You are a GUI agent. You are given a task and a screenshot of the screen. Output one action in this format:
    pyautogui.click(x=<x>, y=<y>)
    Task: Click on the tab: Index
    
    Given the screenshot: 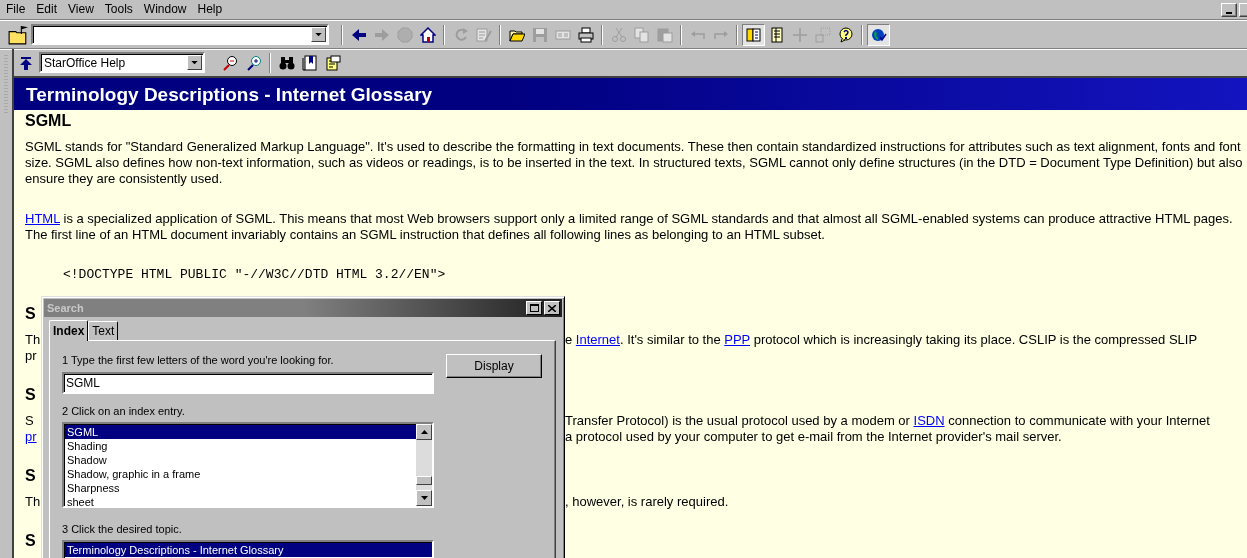 What is the action you would take?
    pyautogui.click(x=69, y=330)
    